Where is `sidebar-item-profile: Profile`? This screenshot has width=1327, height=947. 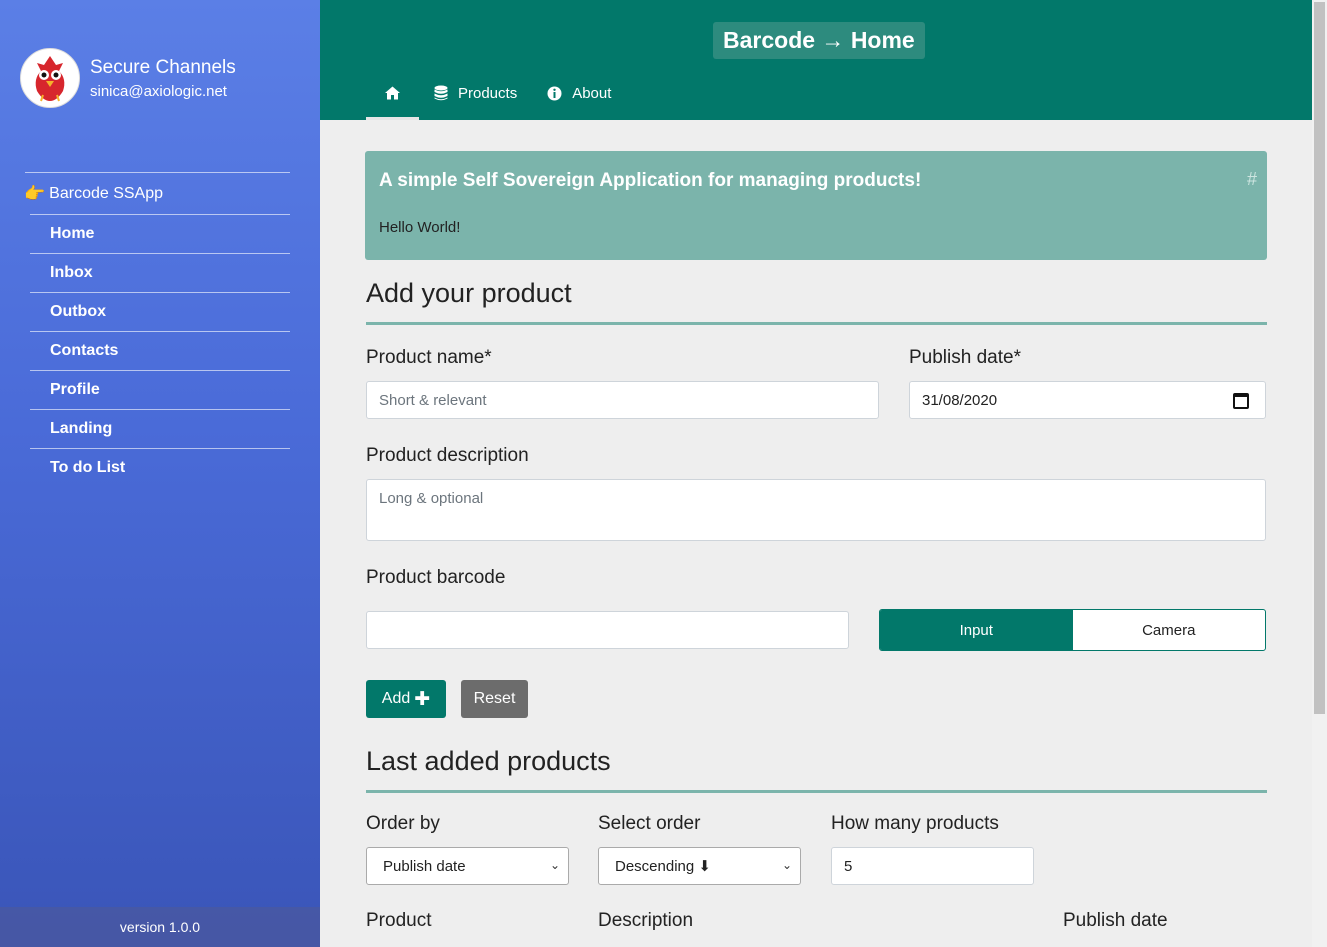 sidebar-item-profile: Profile is located at coordinates (160, 389).